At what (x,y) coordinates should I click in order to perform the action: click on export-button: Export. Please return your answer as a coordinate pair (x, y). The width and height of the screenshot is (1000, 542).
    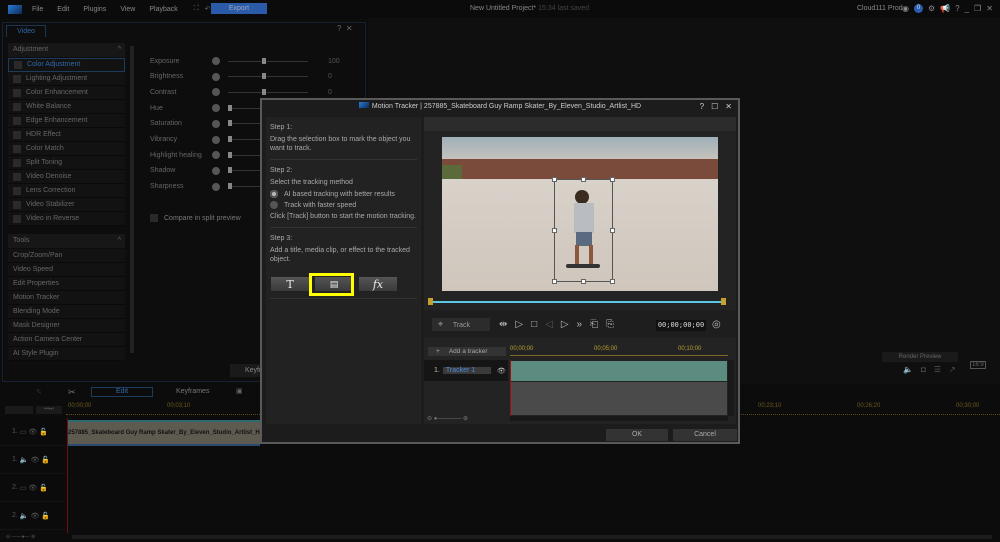
    Looking at the image, I should click on (239, 8).